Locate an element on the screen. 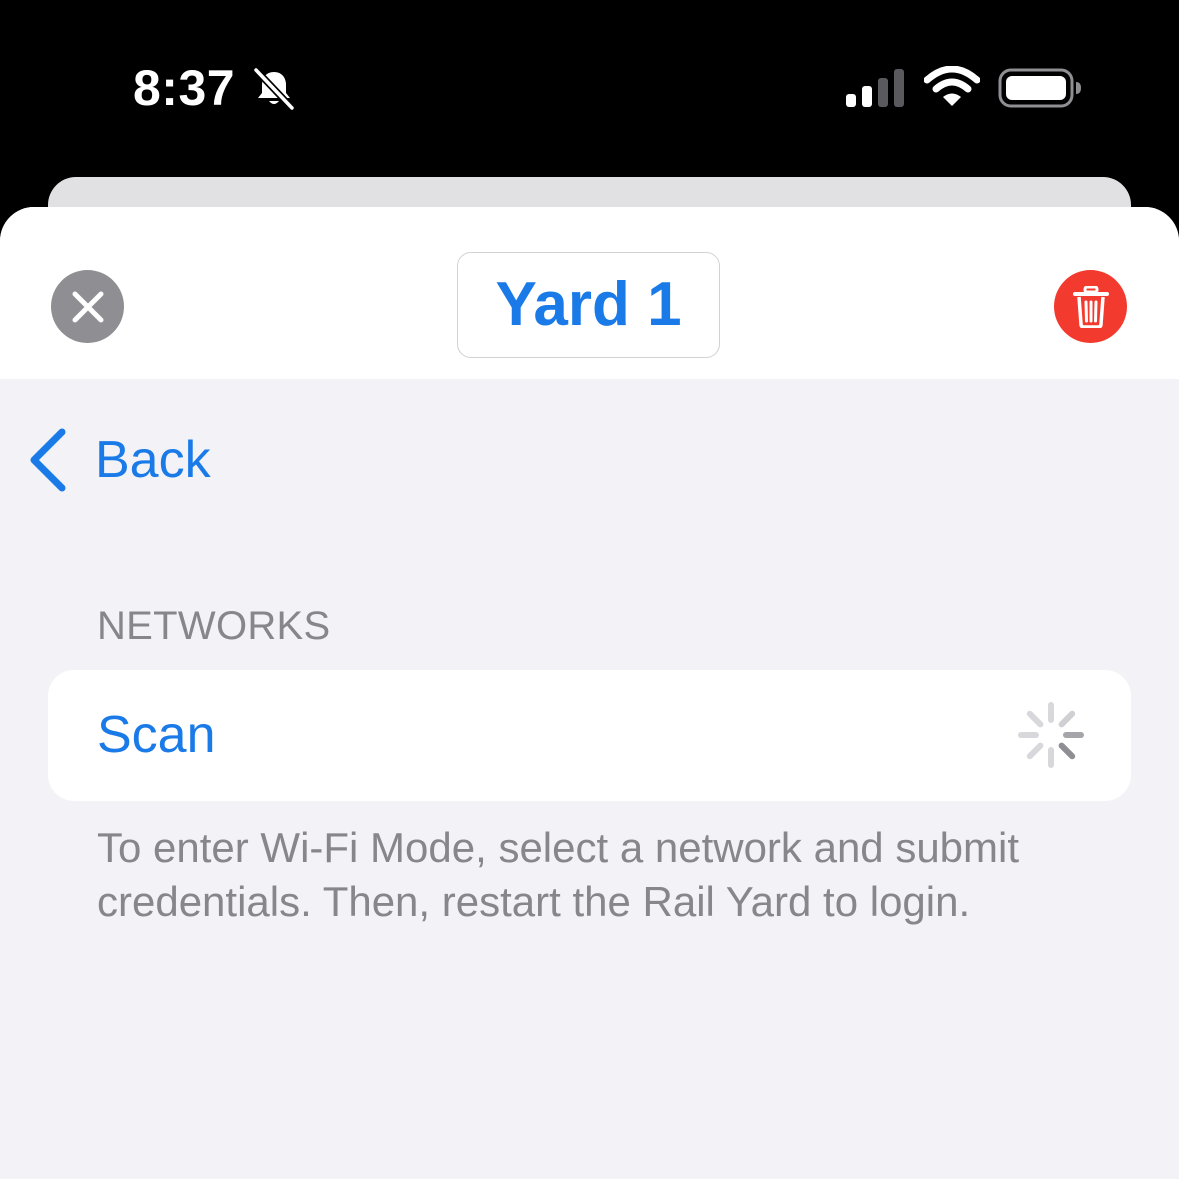 The width and height of the screenshot is (1179, 1179). status-bar: 8:37 is located at coordinates (589, 85).